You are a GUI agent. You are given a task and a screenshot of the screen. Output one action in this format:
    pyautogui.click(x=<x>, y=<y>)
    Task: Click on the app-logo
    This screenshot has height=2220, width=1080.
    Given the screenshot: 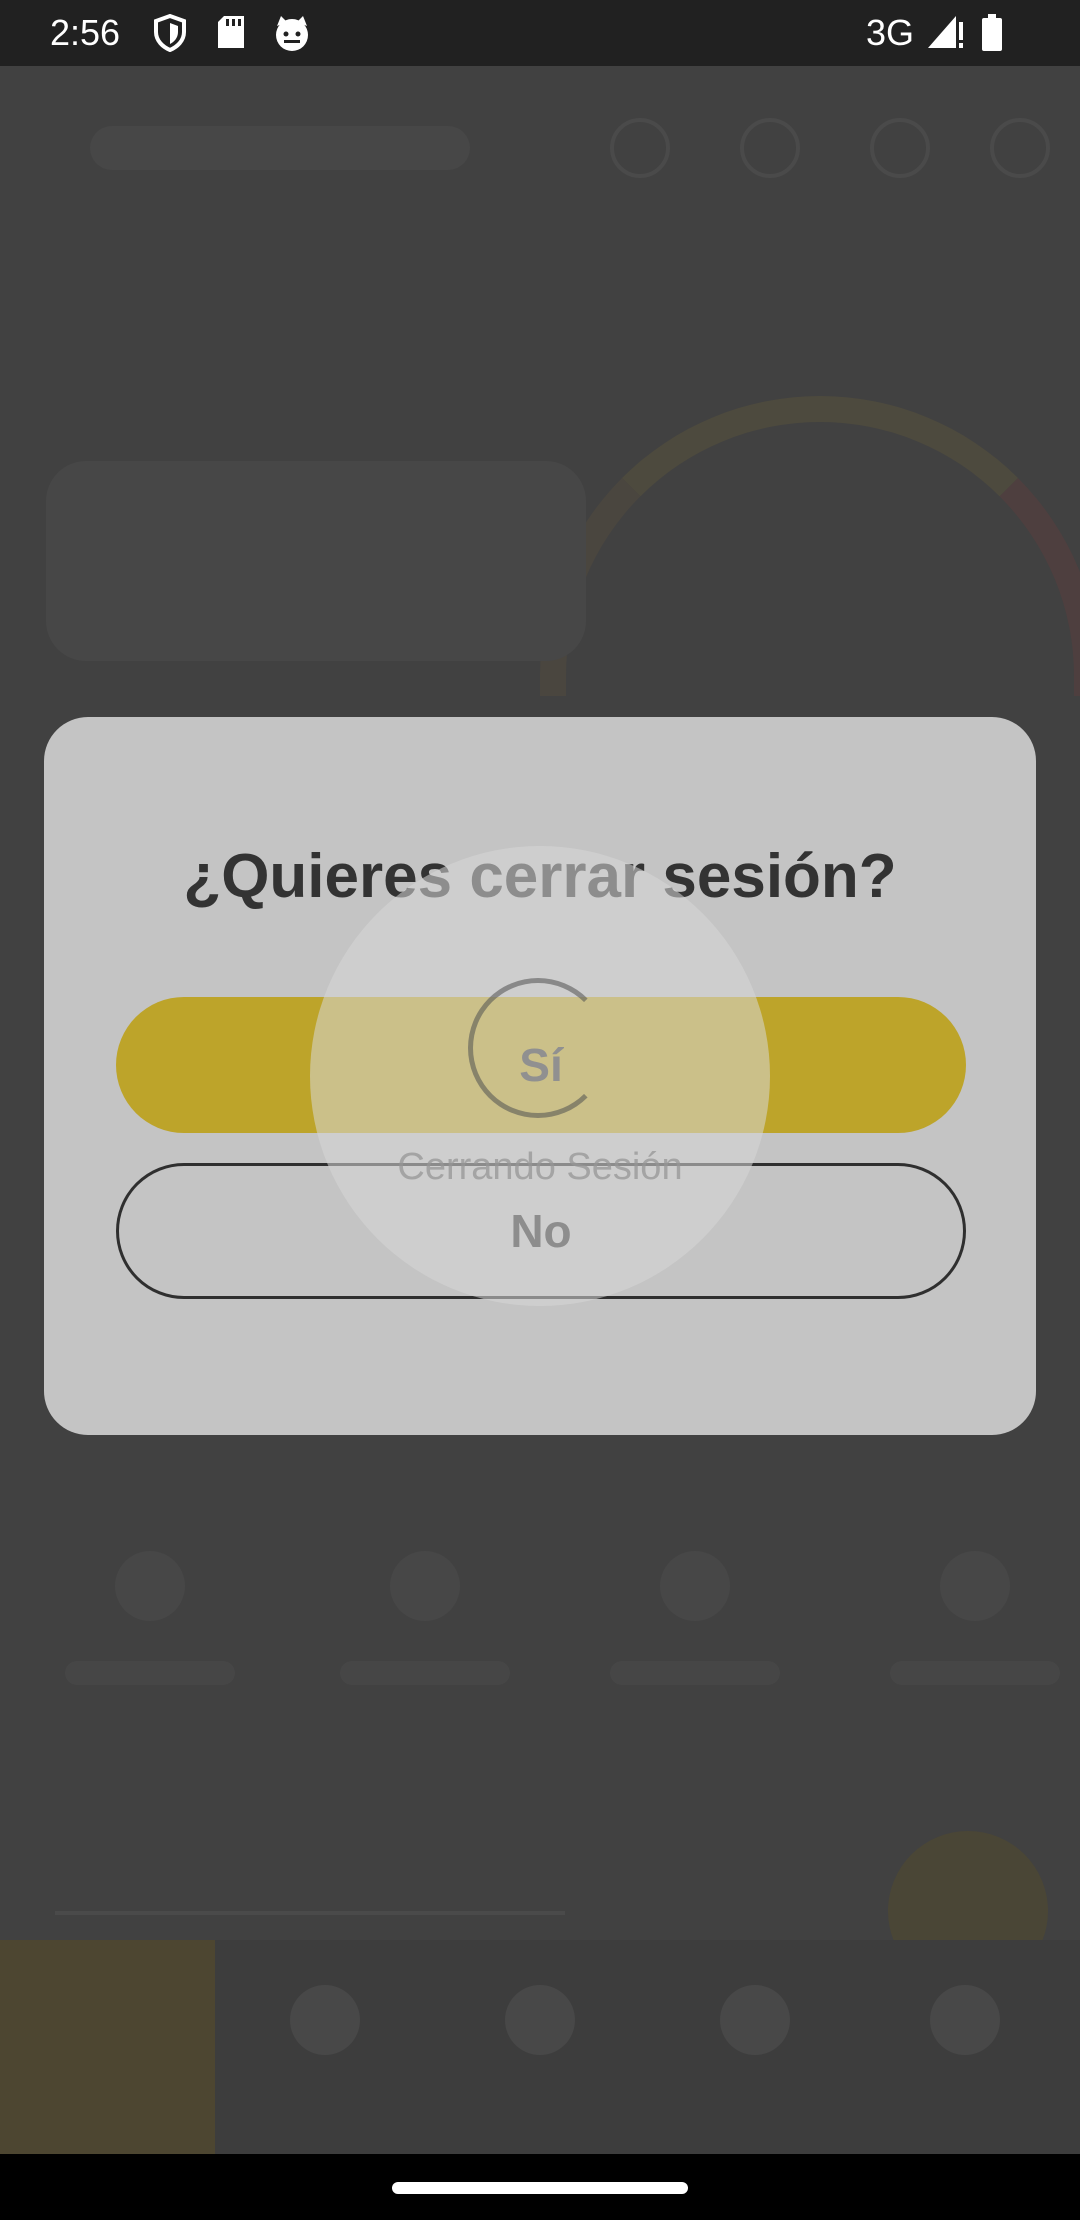 What is the action you would take?
    pyautogui.click(x=280, y=148)
    